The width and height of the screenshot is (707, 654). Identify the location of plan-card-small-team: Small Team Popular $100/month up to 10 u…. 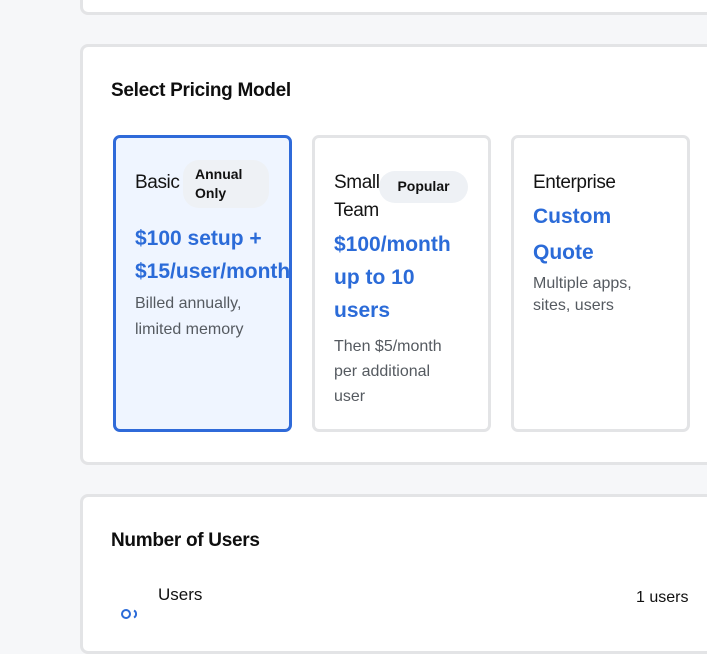
(401, 283).